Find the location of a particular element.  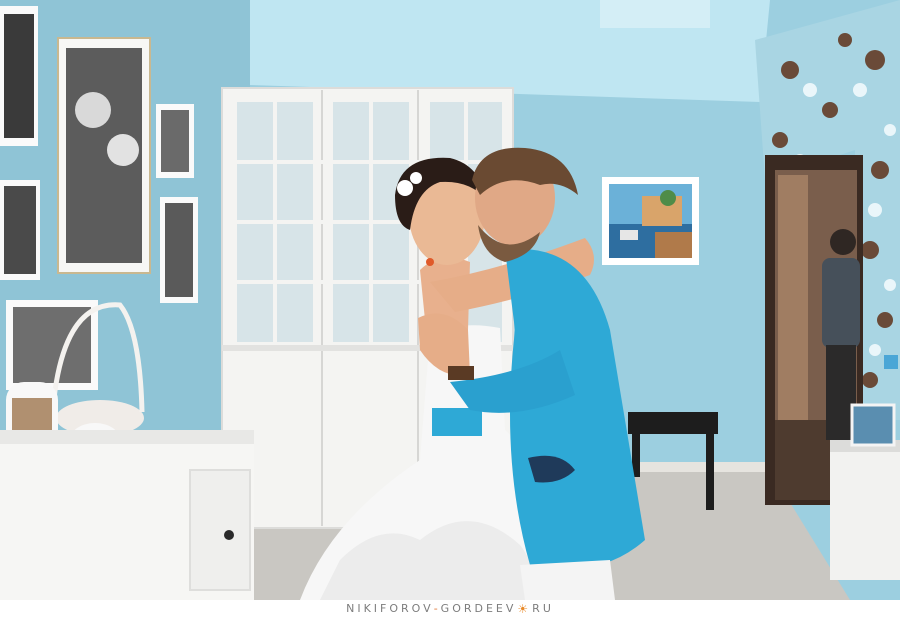

watermark-name-1: NIKIFOROV is located at coordinates (390, 608).